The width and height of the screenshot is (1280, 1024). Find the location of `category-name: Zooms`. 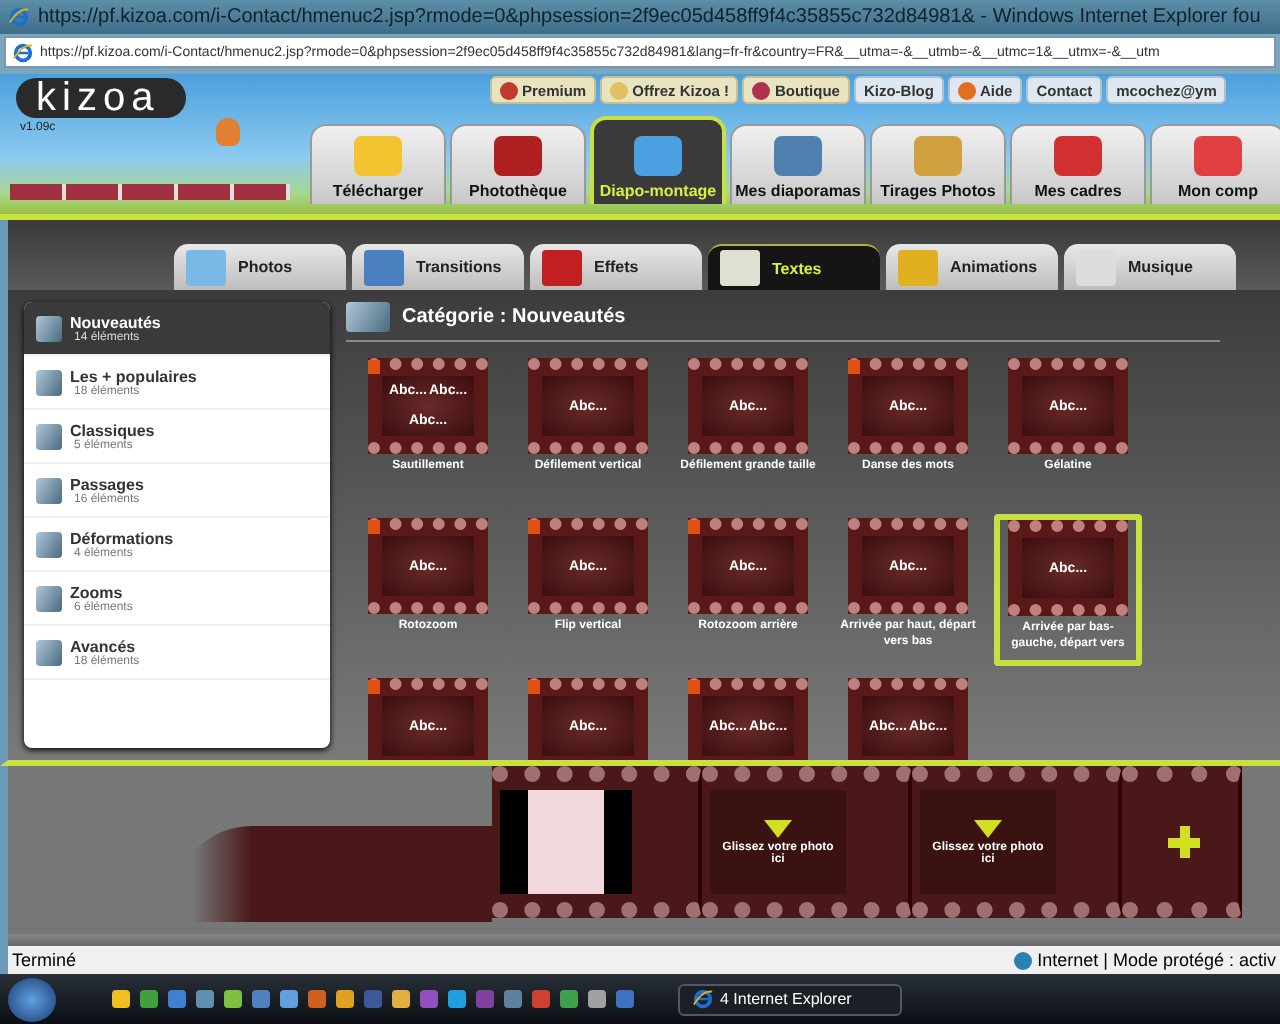

category-name: Zooms is located at coordinates (96, 592).